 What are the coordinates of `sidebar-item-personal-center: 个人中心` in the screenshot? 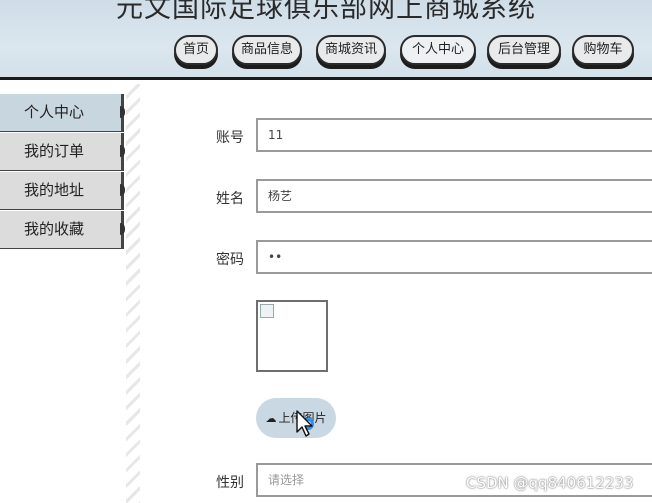 It's located at (62, 113).